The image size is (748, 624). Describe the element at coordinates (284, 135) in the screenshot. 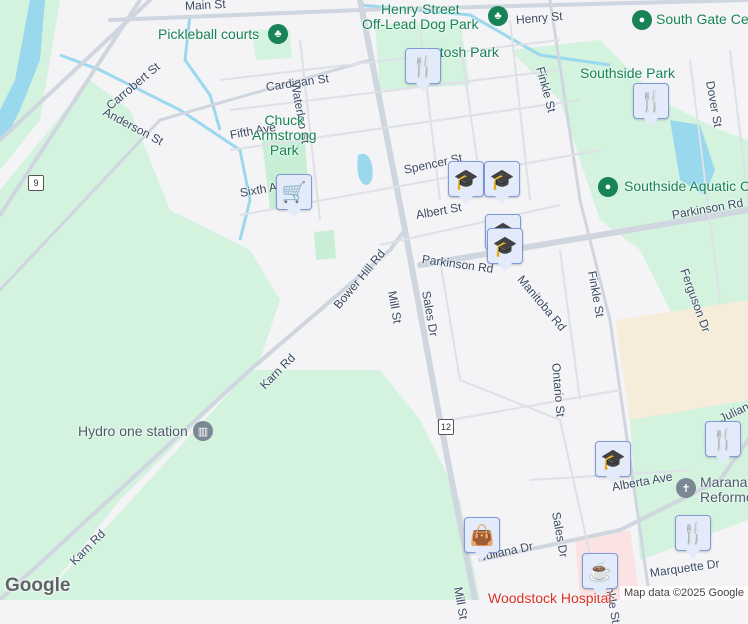

I see `place-chuck-armstrong: Chuck Armstrong Park` at that location.